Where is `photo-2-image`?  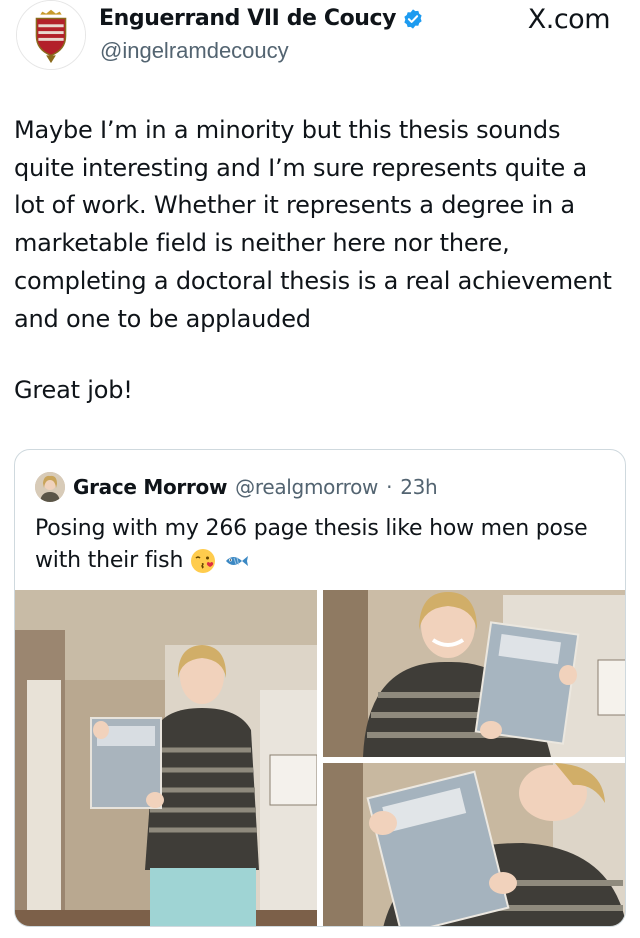
photo-2-image is located at coordinates (474, 673).